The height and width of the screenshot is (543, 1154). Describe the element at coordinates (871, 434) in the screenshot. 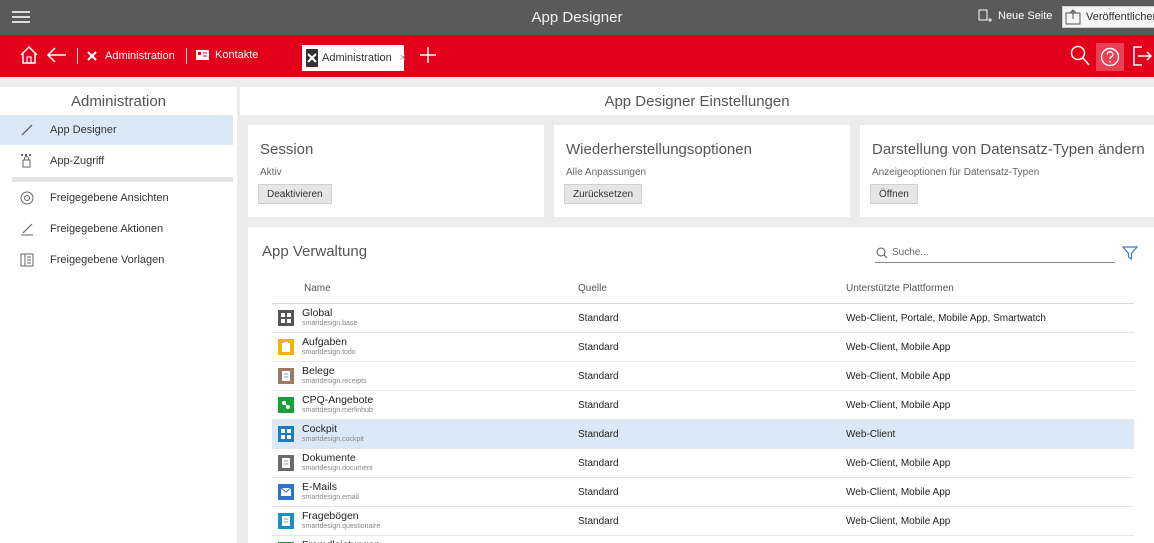

I see `app-platforms: Web-Client` at that location.